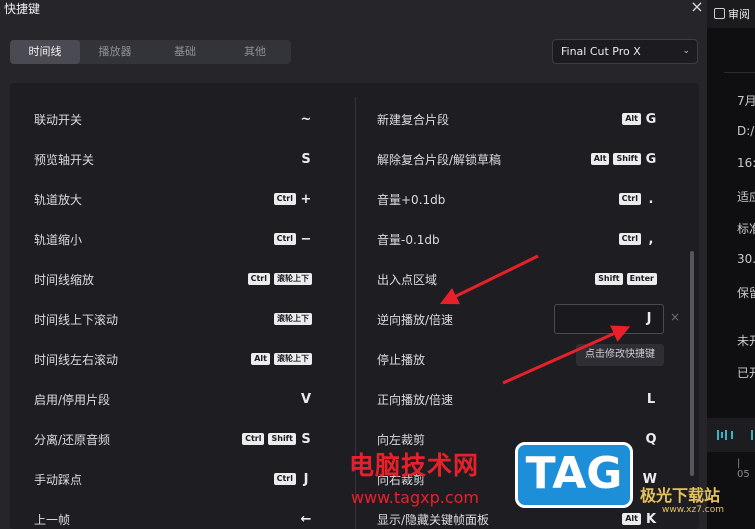 The image size is (755, 529). I want to click on shortcut-label: 正向播放/倍速, so click(415, 400).